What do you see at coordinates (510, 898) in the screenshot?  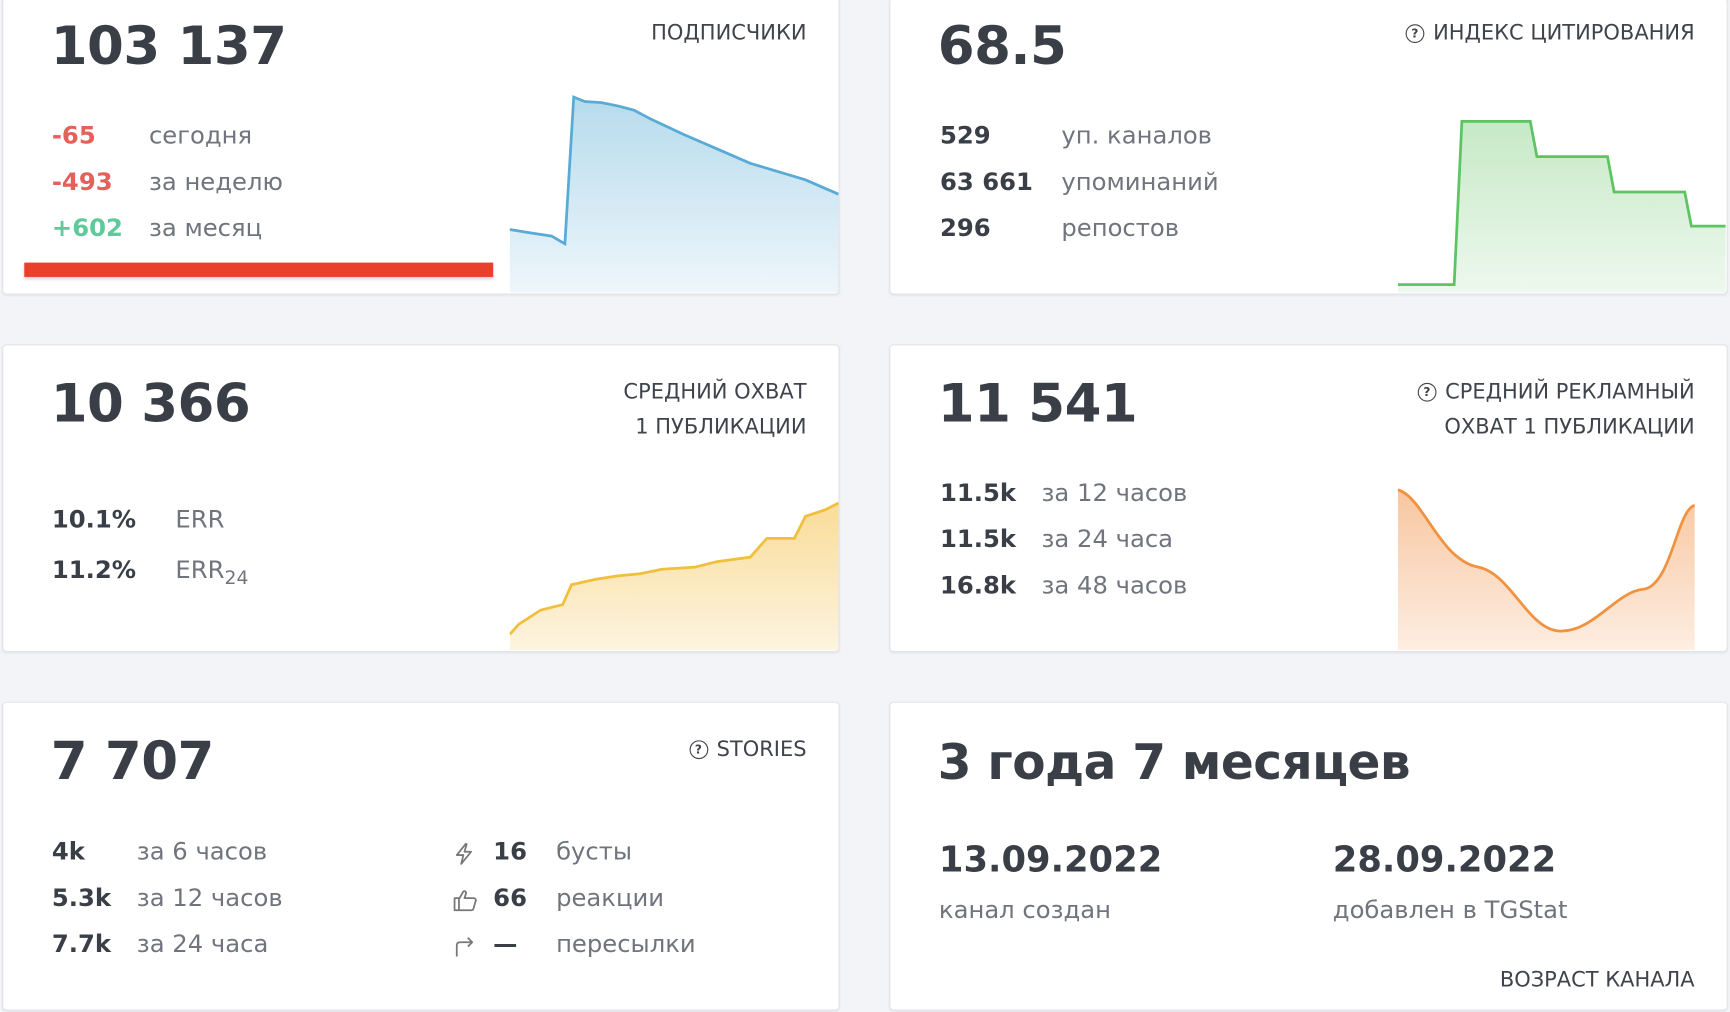 I see `reactions-value: 66` at bounding box center [510, 898].